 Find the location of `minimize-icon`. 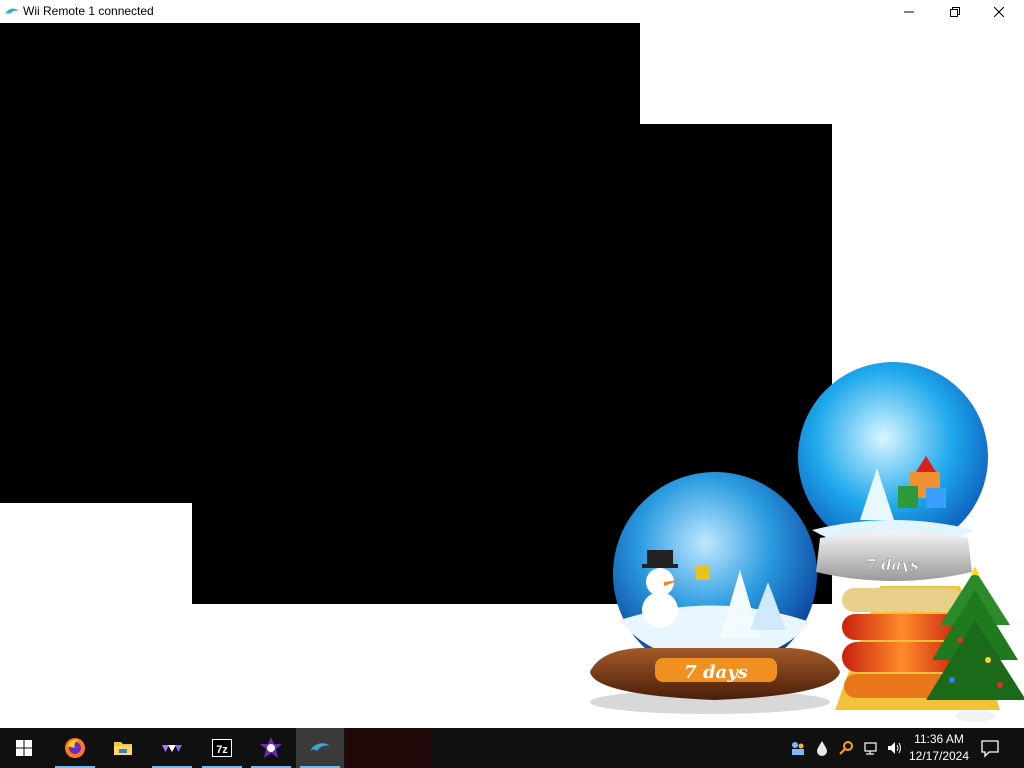

minimize-icon is located at coordinates (909, 11).